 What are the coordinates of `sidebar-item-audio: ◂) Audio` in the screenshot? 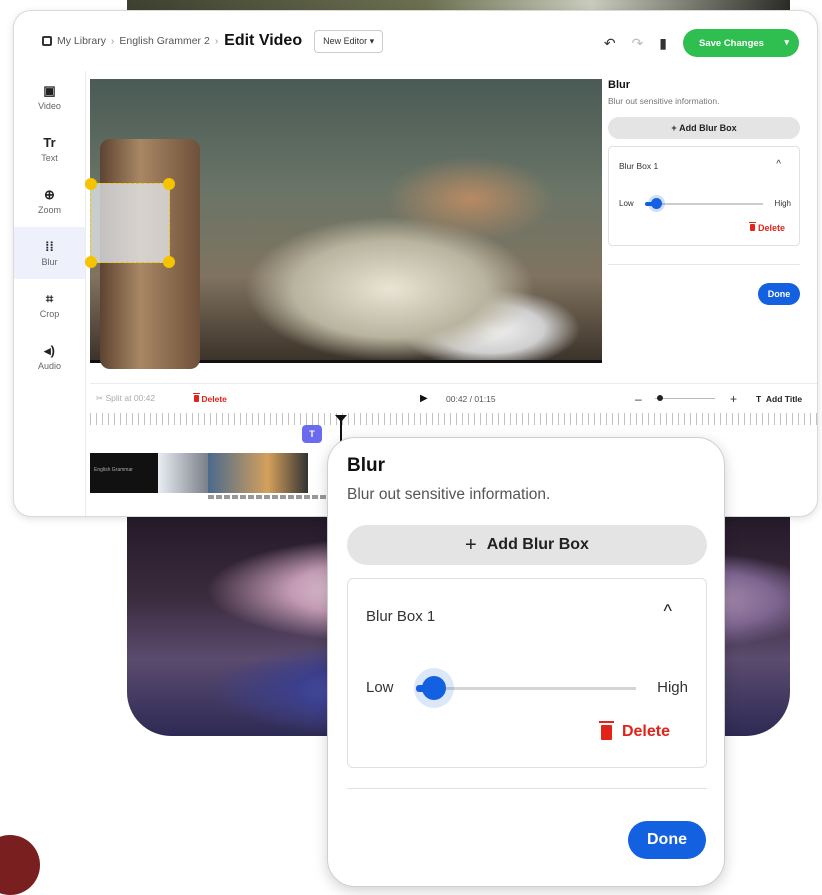 It's located at (49, 357).